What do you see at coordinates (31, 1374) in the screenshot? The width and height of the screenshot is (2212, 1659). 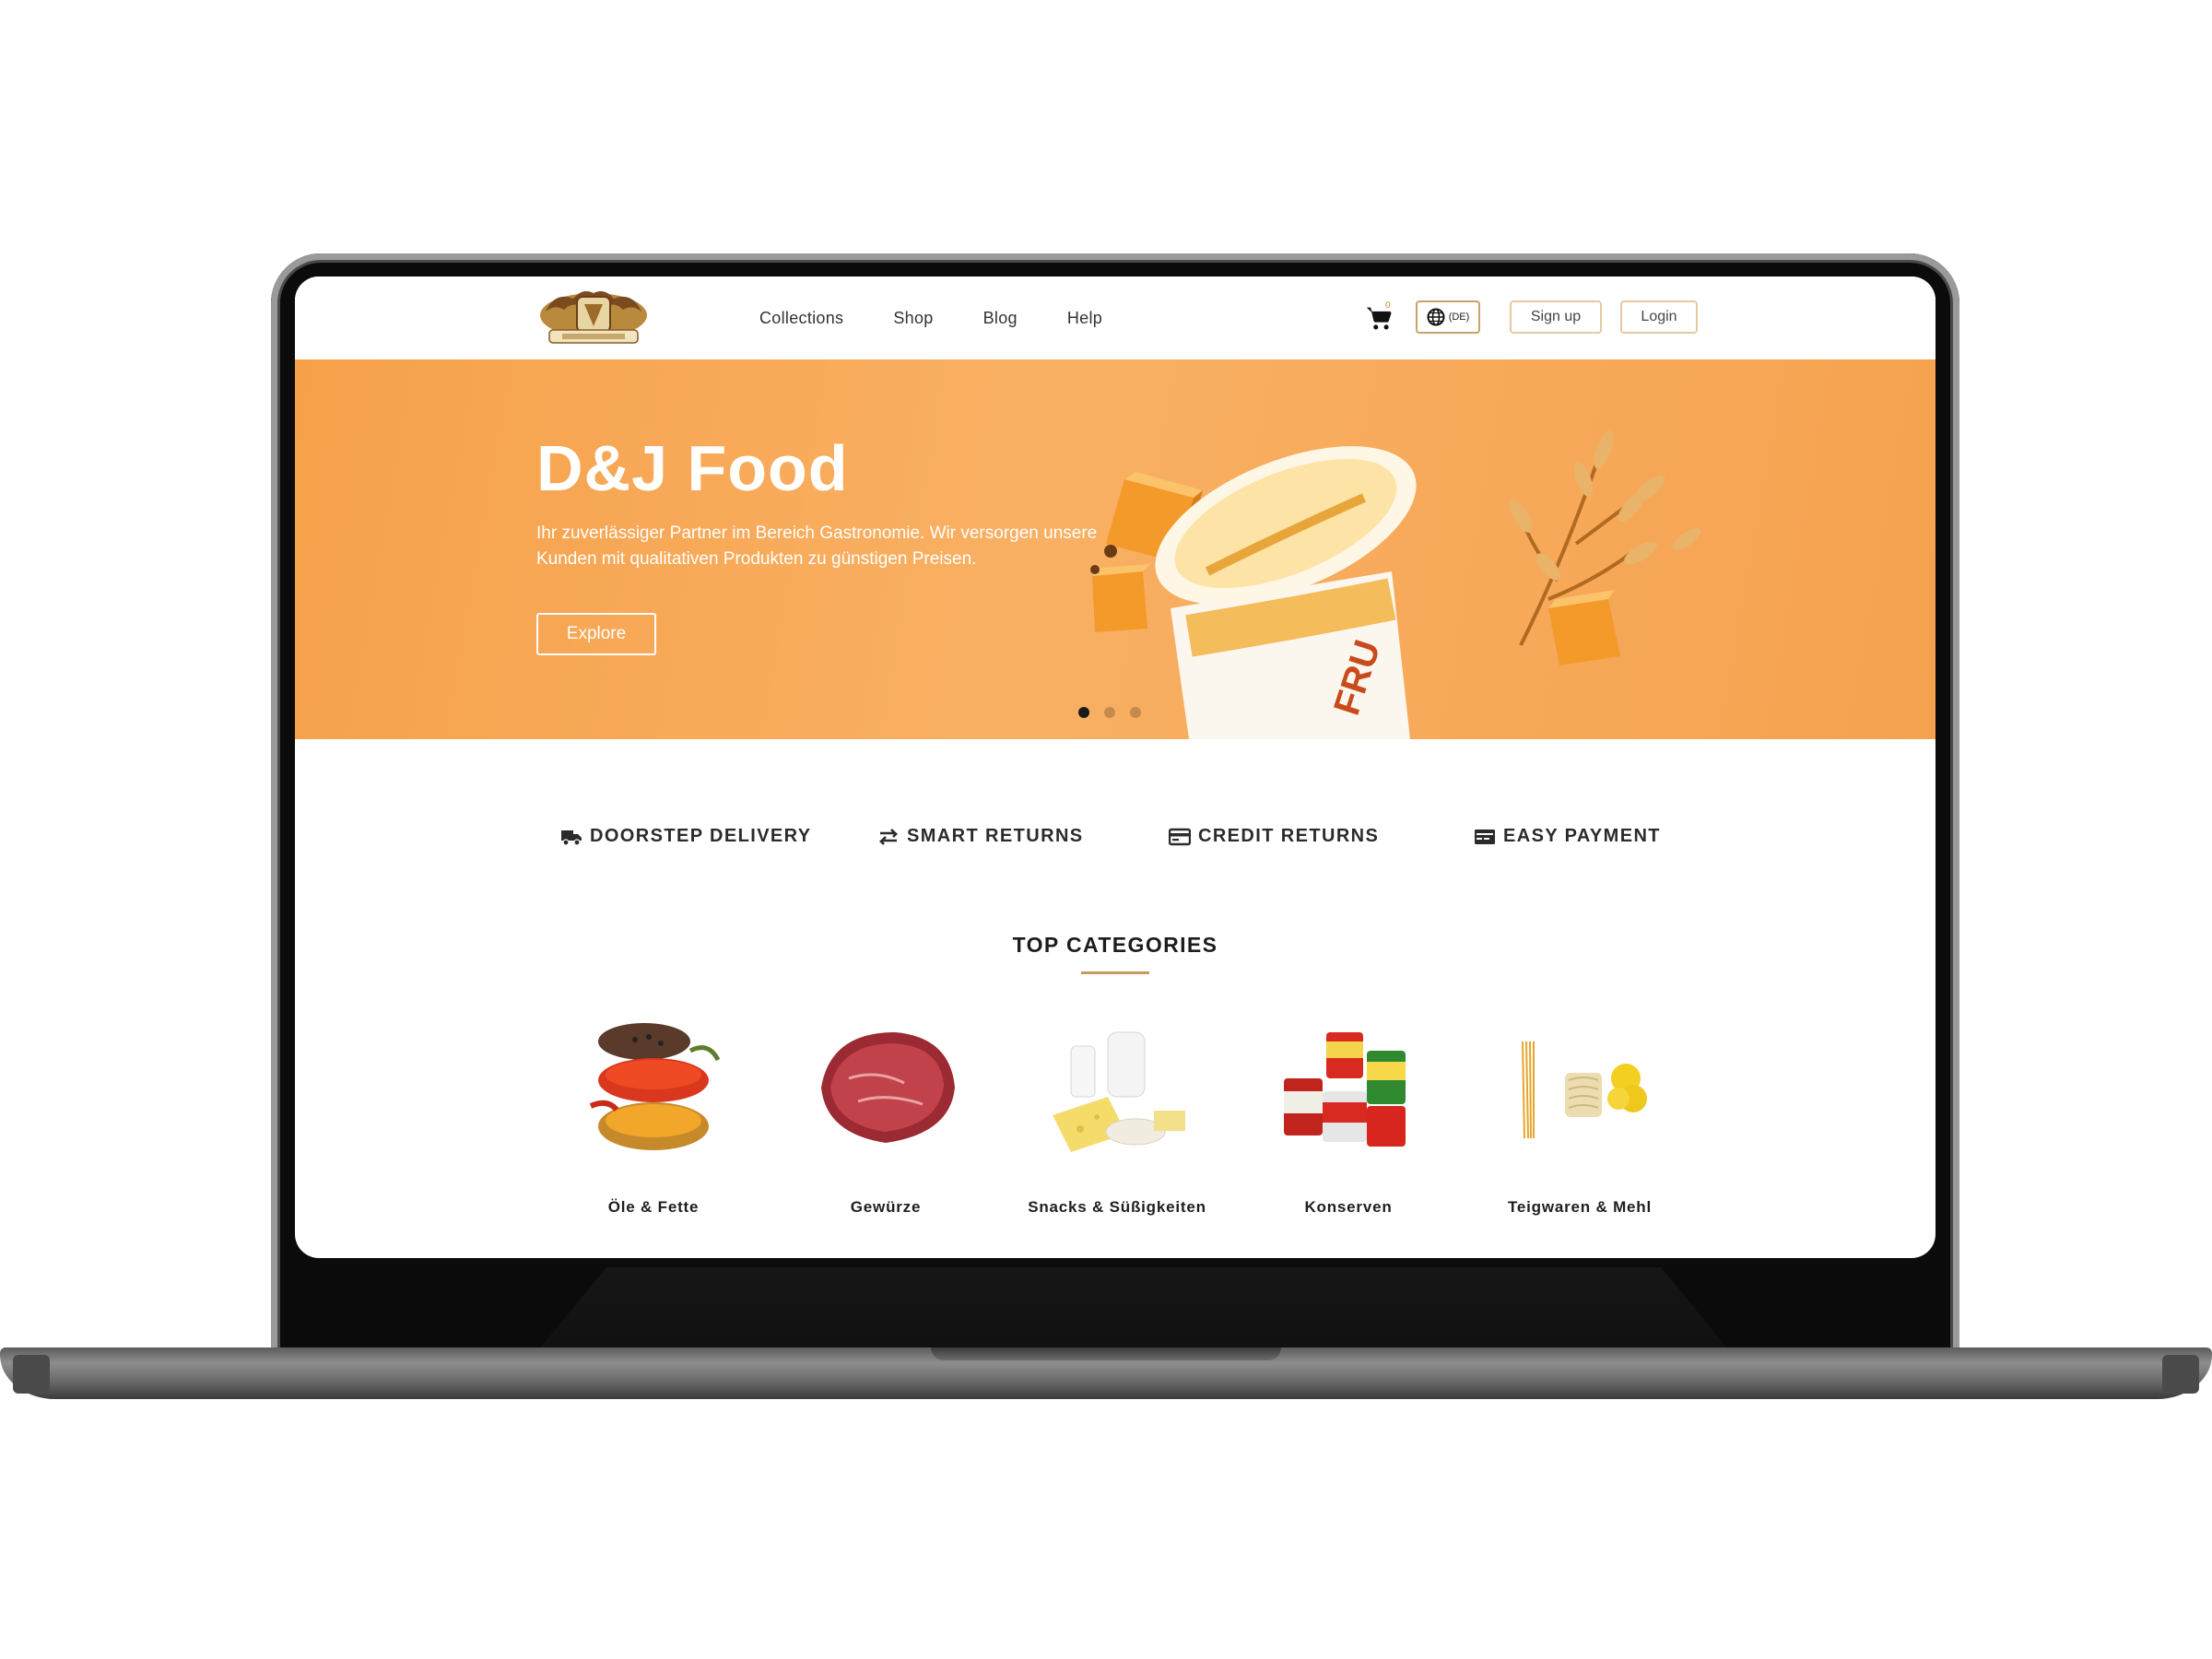 I see `laptop-hinge-left` at bounding box center [31, 1374].